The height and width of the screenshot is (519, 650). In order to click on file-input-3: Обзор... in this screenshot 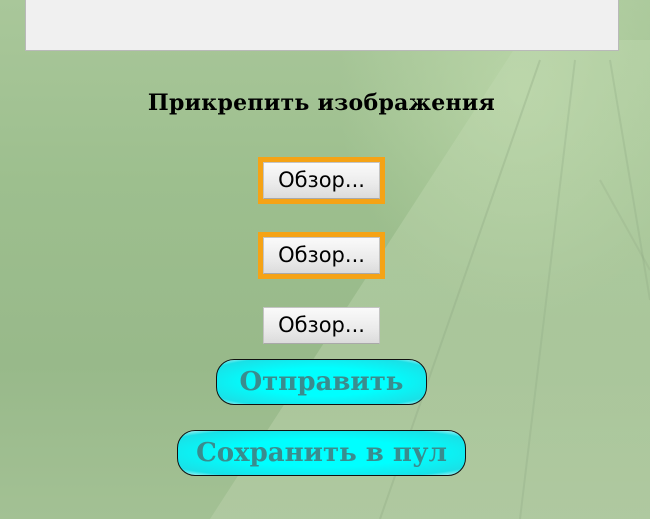, I will do `click(321, 325)`.